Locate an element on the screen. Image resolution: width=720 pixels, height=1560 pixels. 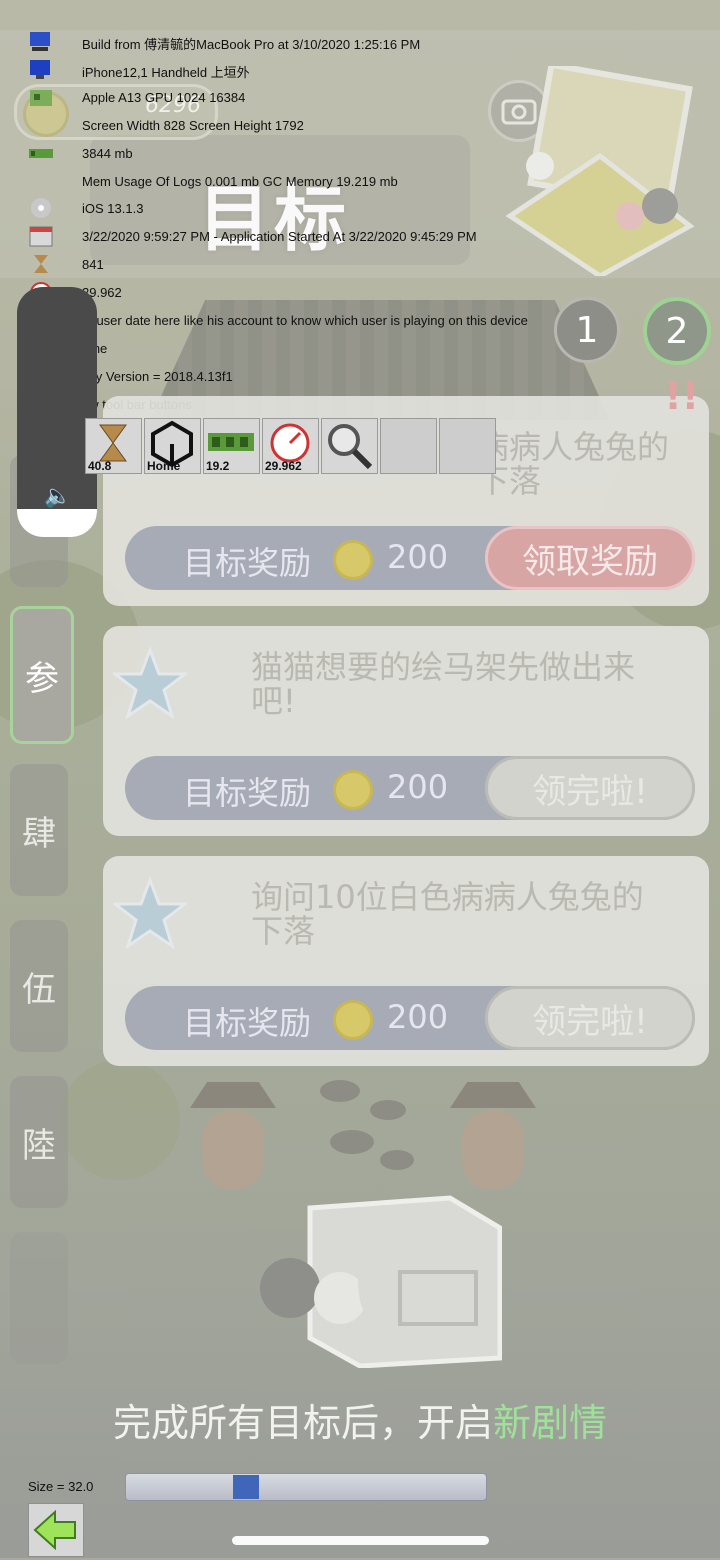
magnifier-icon is located at coordinates (350, 447).